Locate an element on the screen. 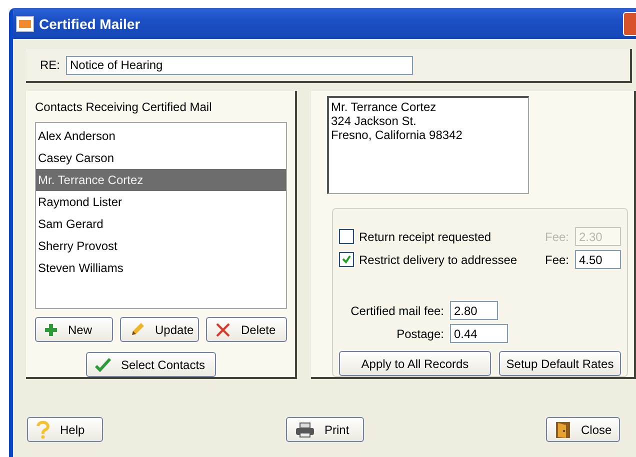 The height and width of the screenshot is (457, 636). contact-item: Raymond Lister is located at coordinates (161, 202).